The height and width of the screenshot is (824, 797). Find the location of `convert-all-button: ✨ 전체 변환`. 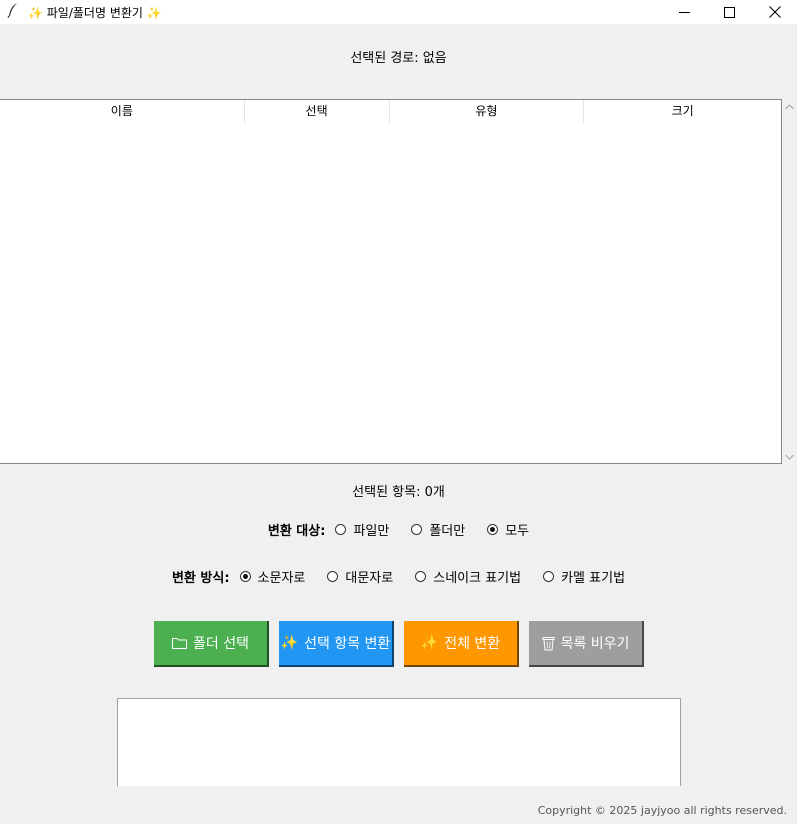

convert-all-button: ✨ 전체 변환 is located at coordinates (461, 644).